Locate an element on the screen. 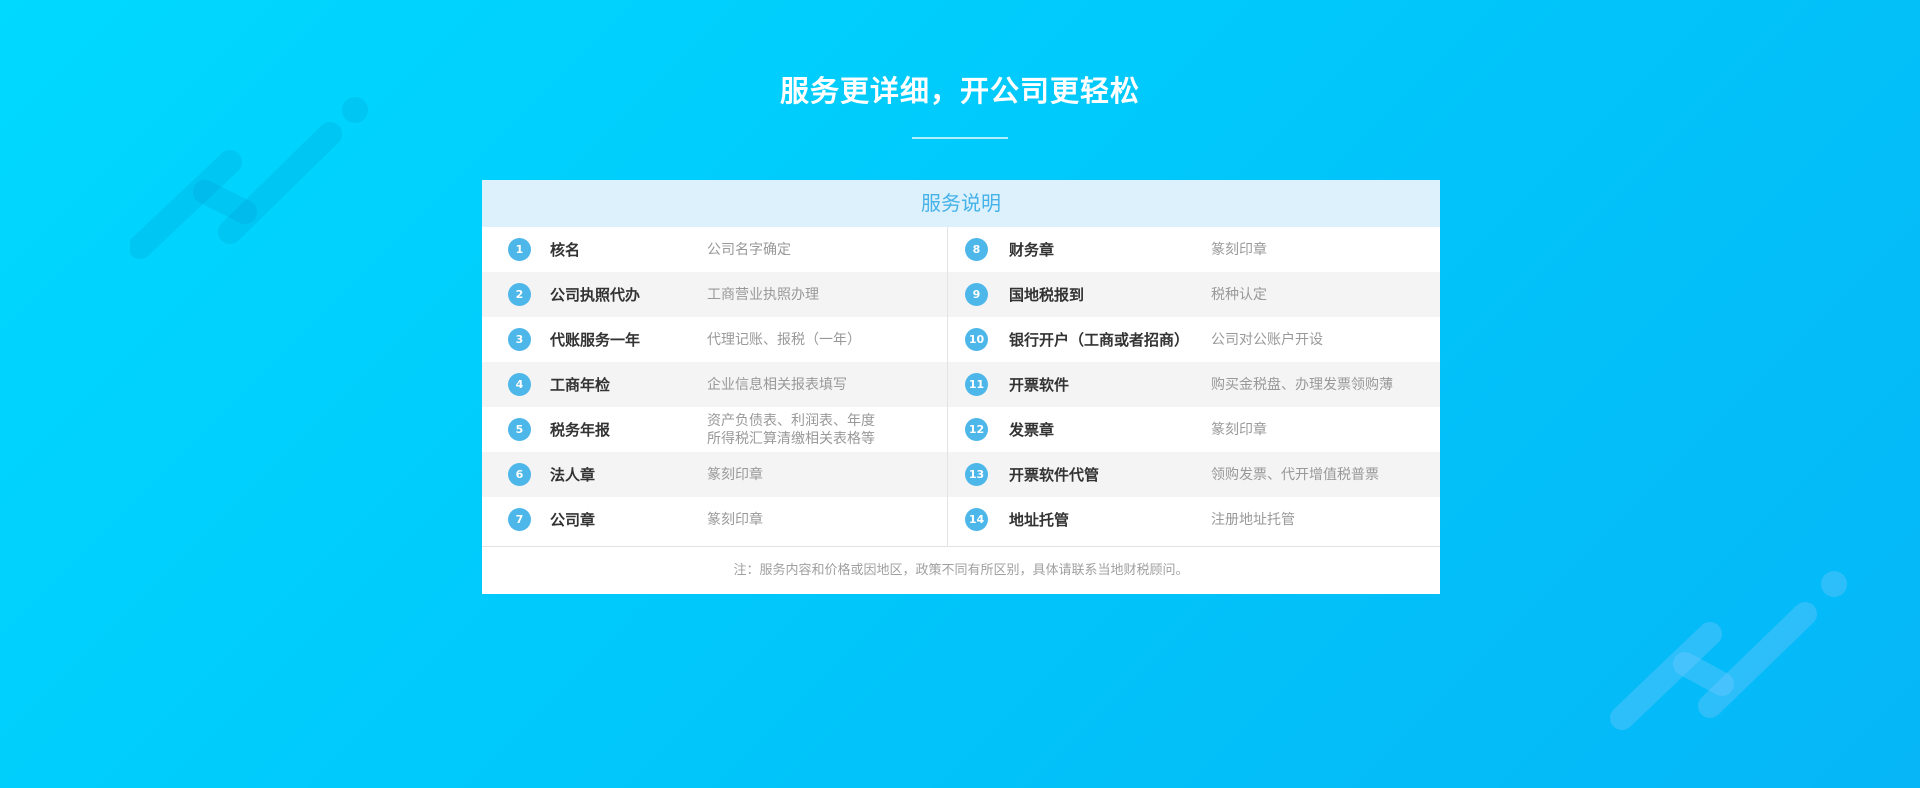  item-number-badge: 3 is located at coordinates (519, 339).